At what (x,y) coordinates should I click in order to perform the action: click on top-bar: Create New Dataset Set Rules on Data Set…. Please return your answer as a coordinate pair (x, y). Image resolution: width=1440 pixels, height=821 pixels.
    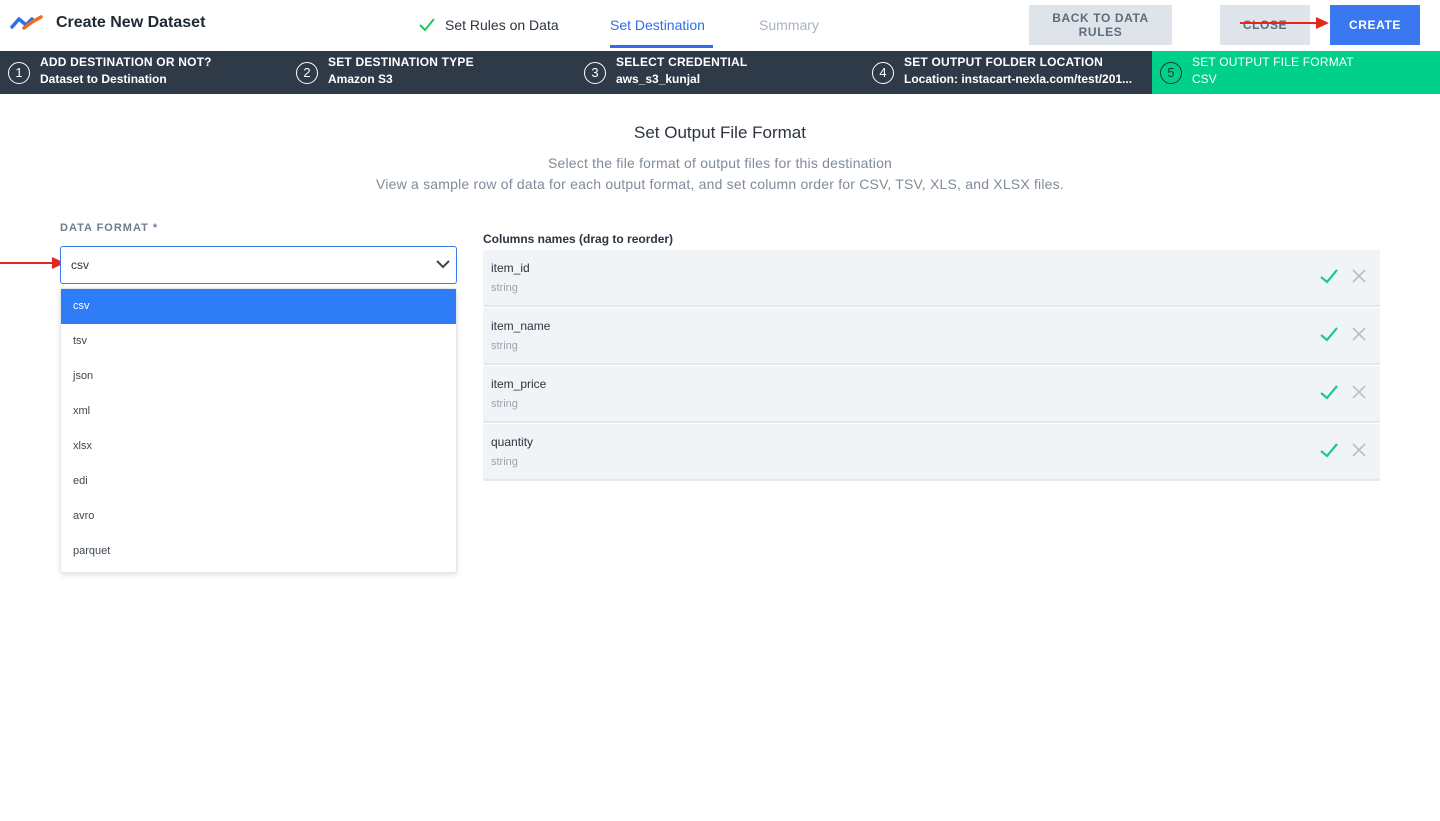
    Looking at the image, I should click on (720, 25).